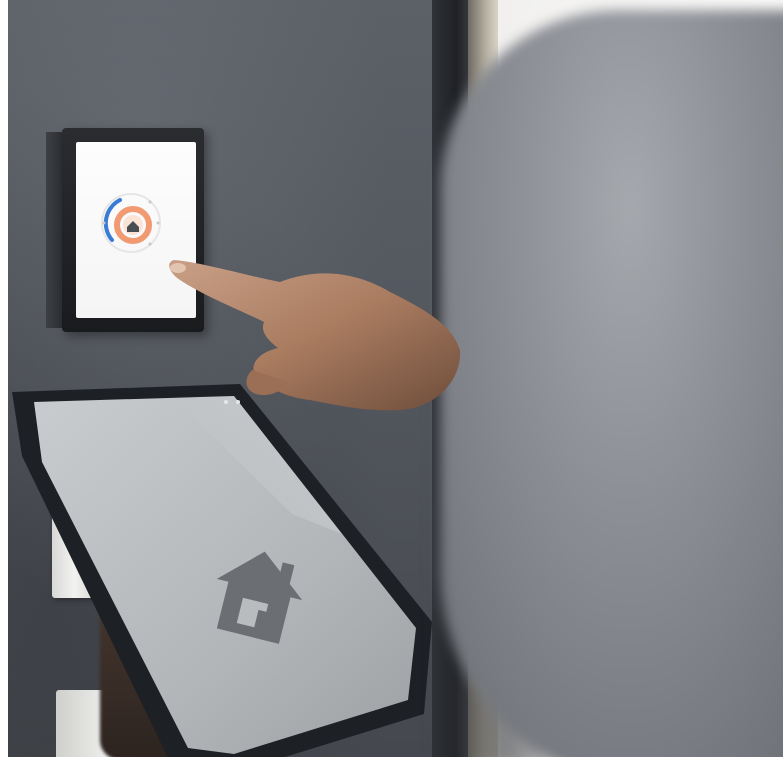  Describe the element at coordinates (131, 223) in the screenshot. I see `thermostat-dial-icon` at that location.